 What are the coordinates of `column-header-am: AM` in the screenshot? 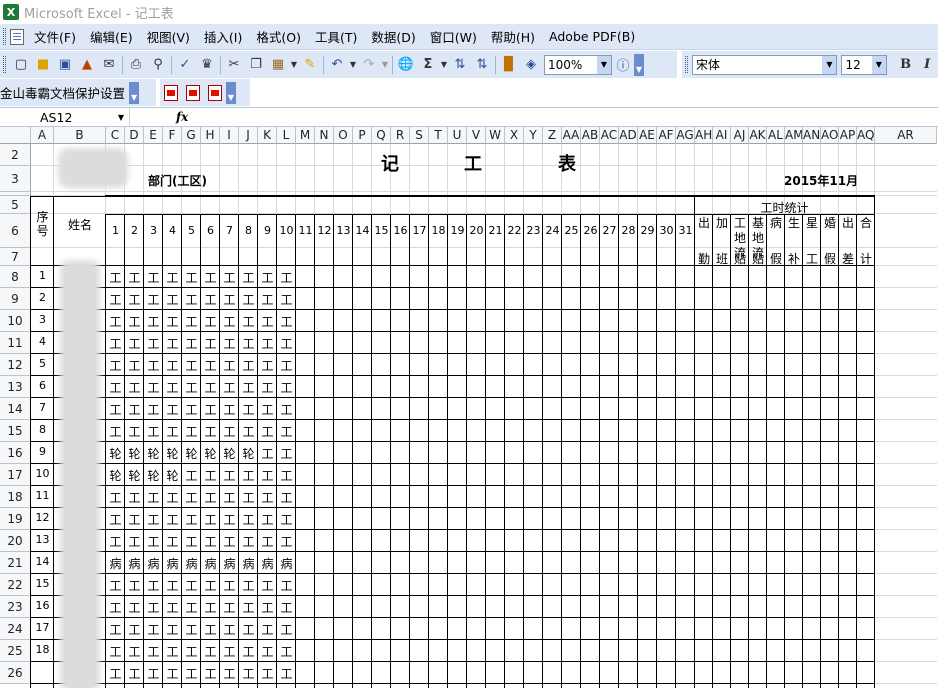 It's located at (794, 135).